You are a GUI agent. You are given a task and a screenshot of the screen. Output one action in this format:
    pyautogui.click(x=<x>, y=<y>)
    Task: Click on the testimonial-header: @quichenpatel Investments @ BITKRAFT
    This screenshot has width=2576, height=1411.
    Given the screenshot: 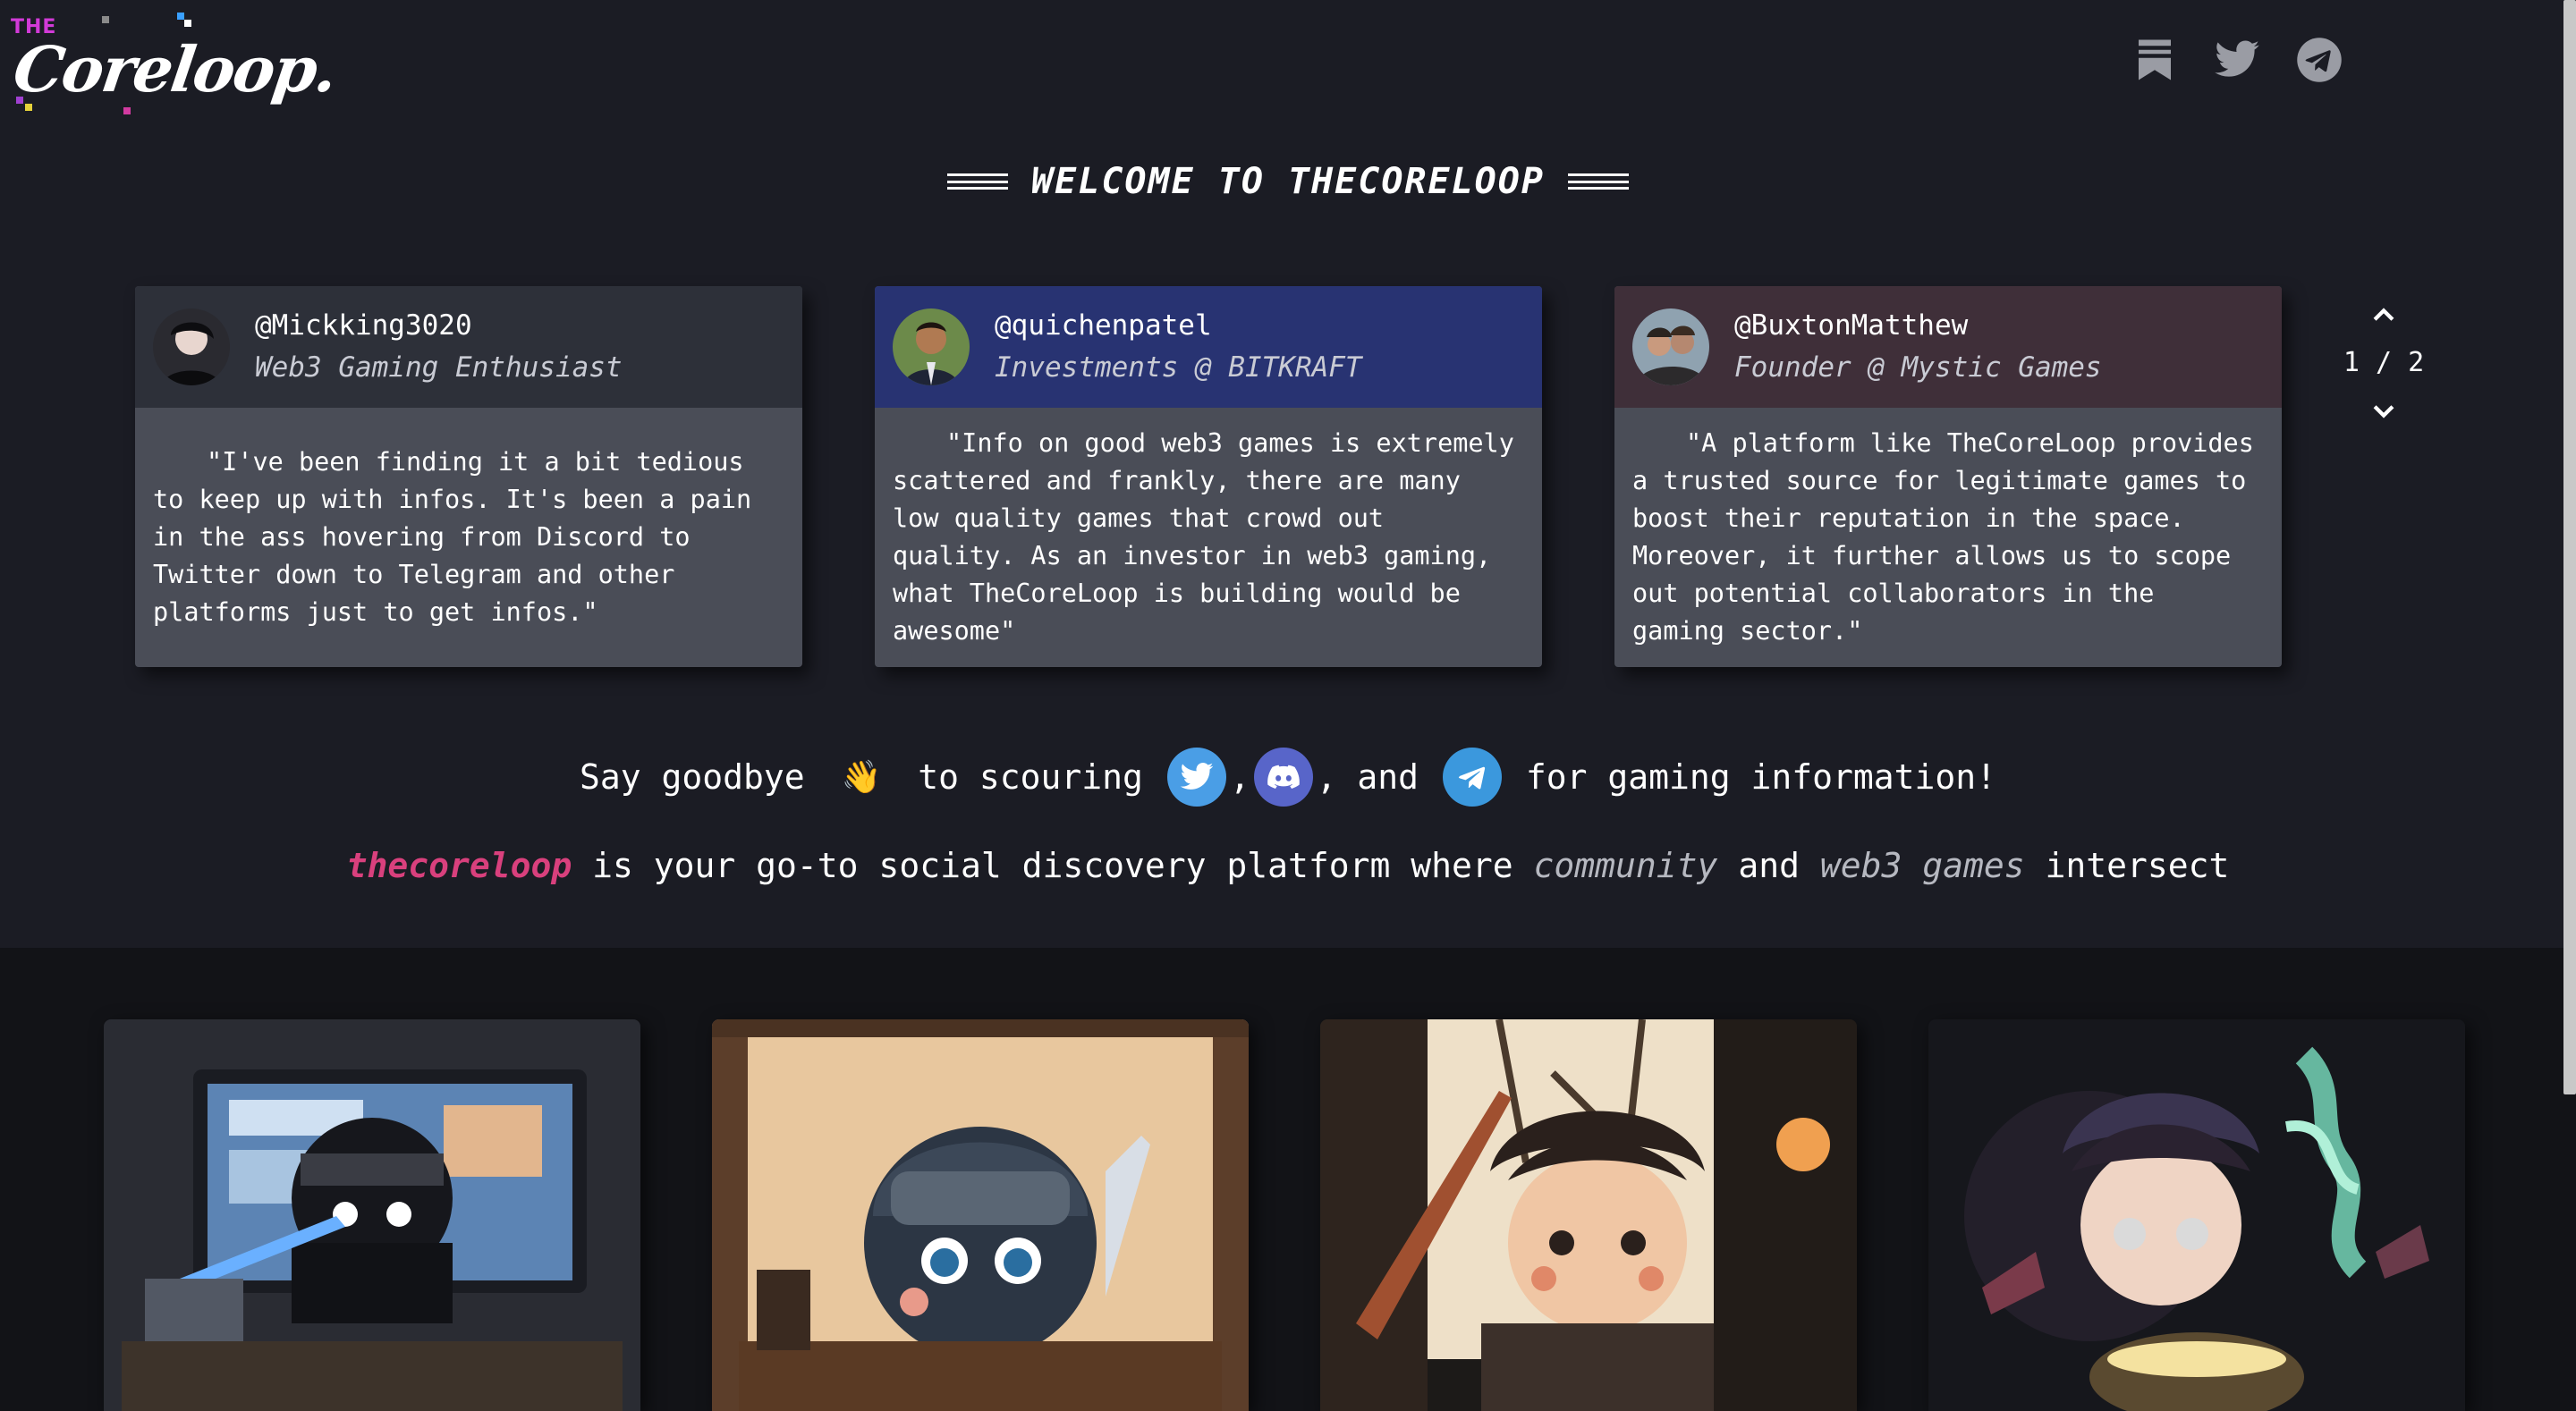 What is the action you would take?
    pyautogui.click(x=1208, y=347)
    